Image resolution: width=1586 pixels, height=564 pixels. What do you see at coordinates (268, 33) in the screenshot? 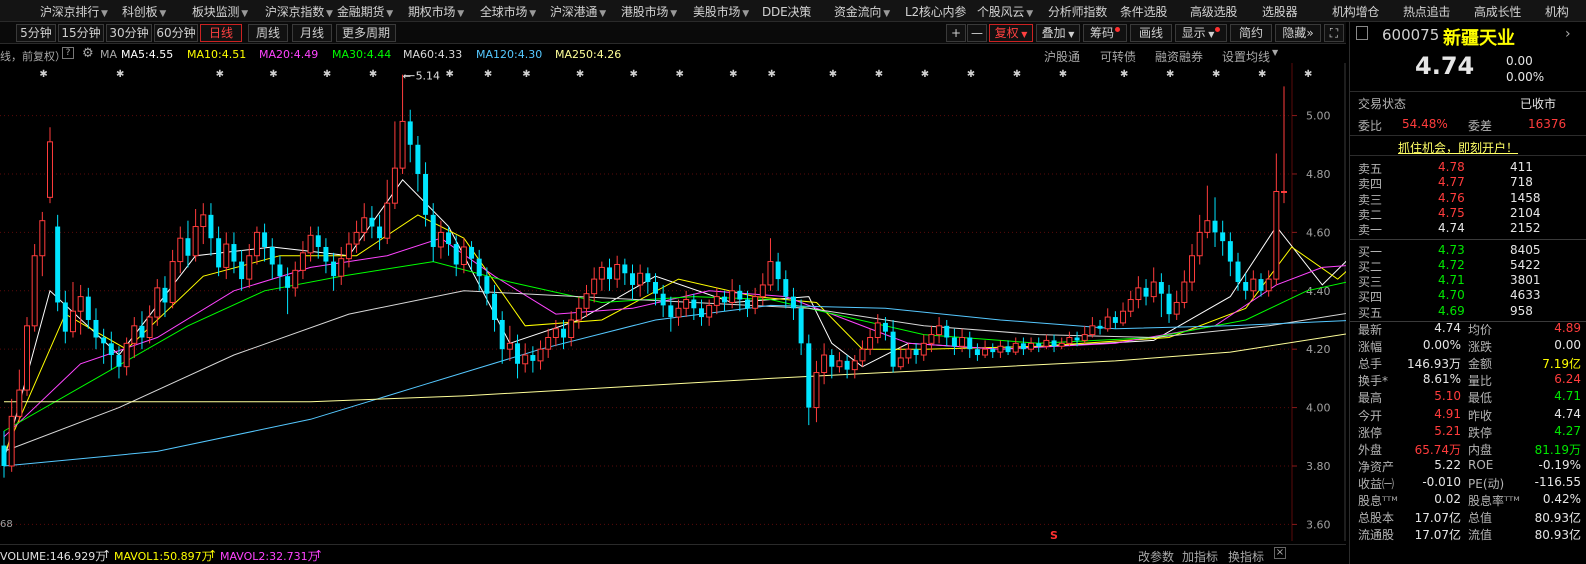
I see `period-weekly: 周线` at bounding box center [268, 33].